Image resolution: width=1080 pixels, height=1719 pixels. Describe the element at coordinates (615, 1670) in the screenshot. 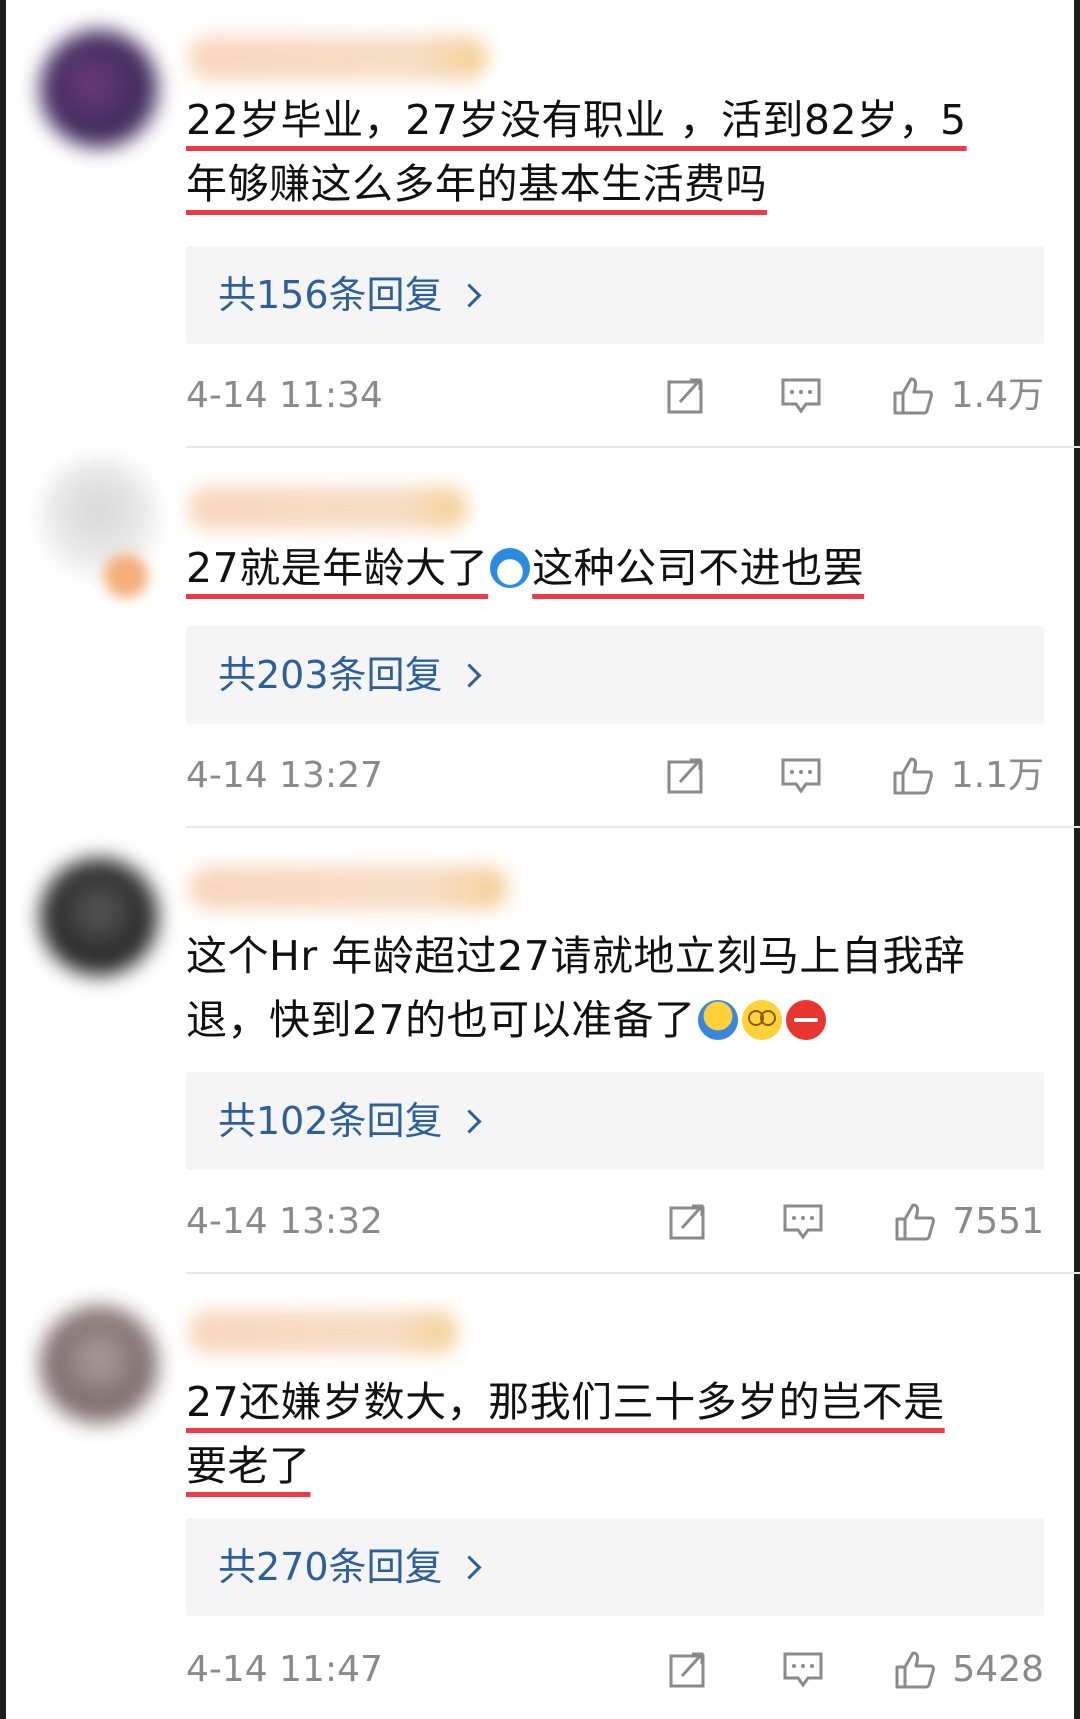

I see `comment-meta: 4-14 11:47 5428` at that location.